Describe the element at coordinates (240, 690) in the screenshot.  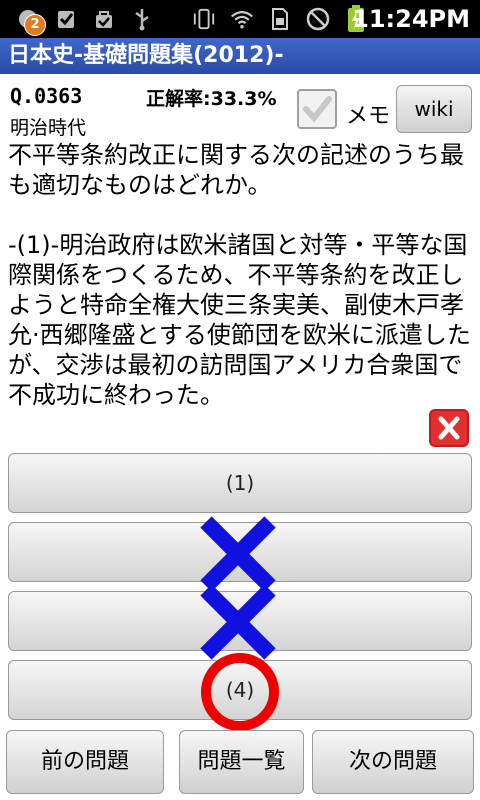
I see `answer-button-4: (4)` at that location.